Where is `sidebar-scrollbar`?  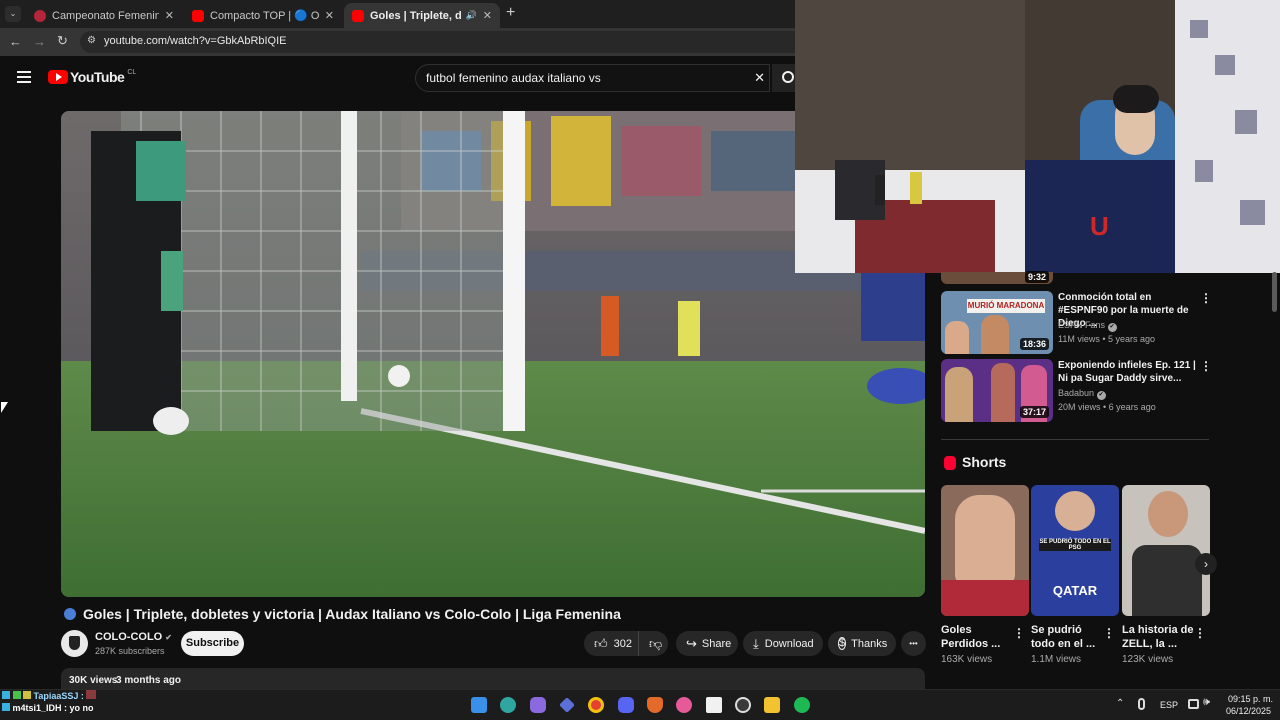
sidebar-scrollbar is located at coordinates (1274, 292).